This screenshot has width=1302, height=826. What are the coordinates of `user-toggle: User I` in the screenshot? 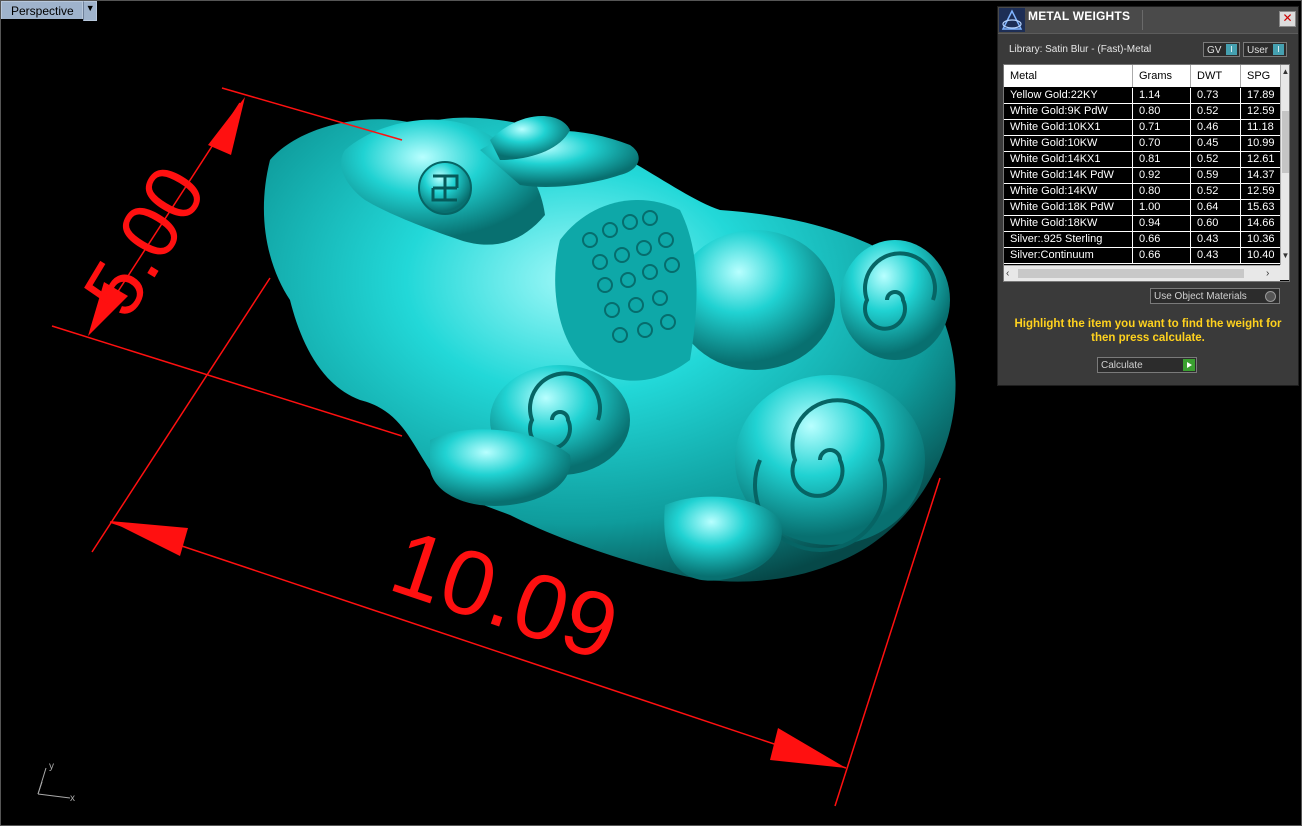 It's located at (1265, 49).